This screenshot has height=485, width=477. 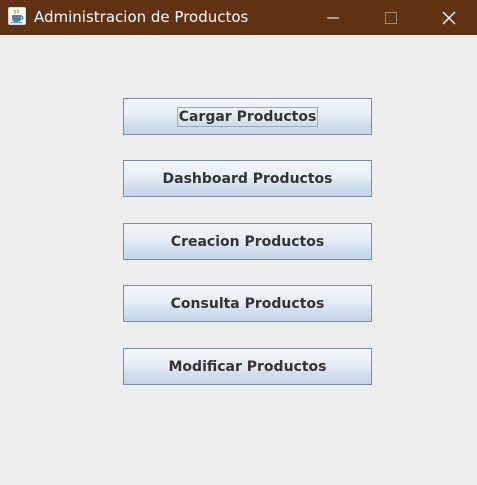 I want to click on consulta-productos-label: Consulta Productos, so click(x=247, y=303).